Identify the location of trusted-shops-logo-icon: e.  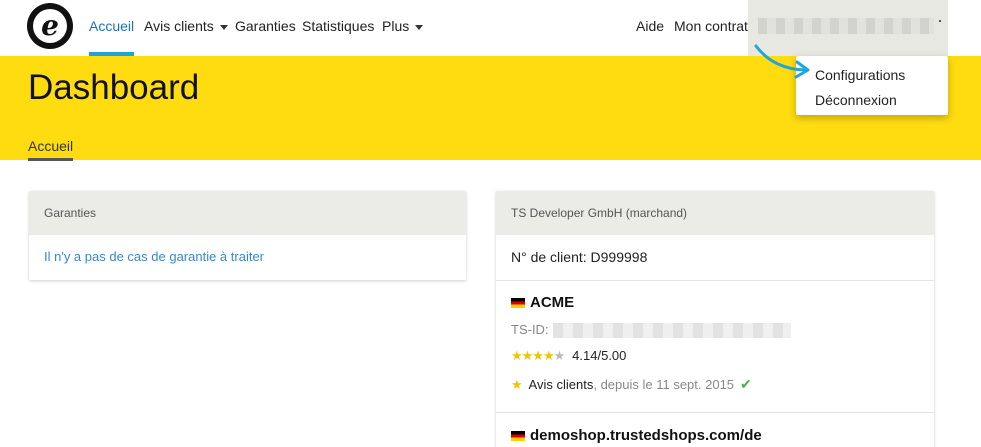
(50, 26).